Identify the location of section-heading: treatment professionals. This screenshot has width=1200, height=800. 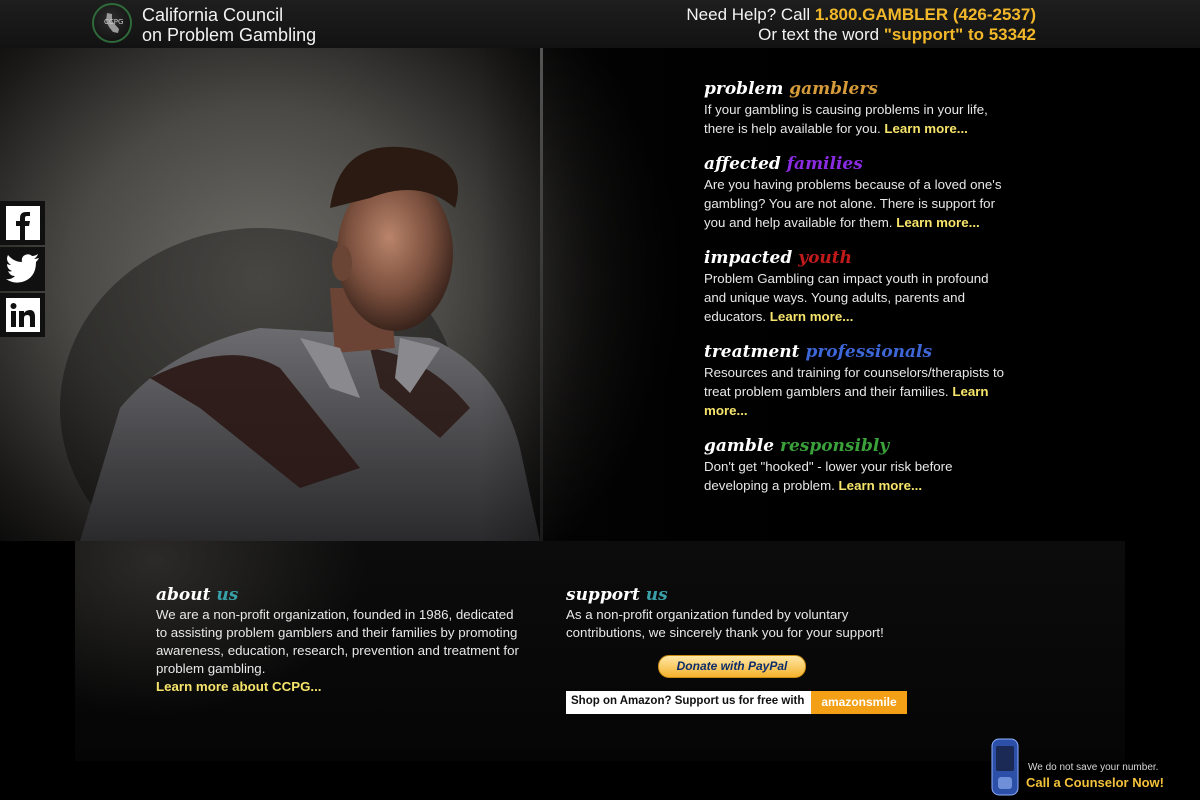
(818, 352).